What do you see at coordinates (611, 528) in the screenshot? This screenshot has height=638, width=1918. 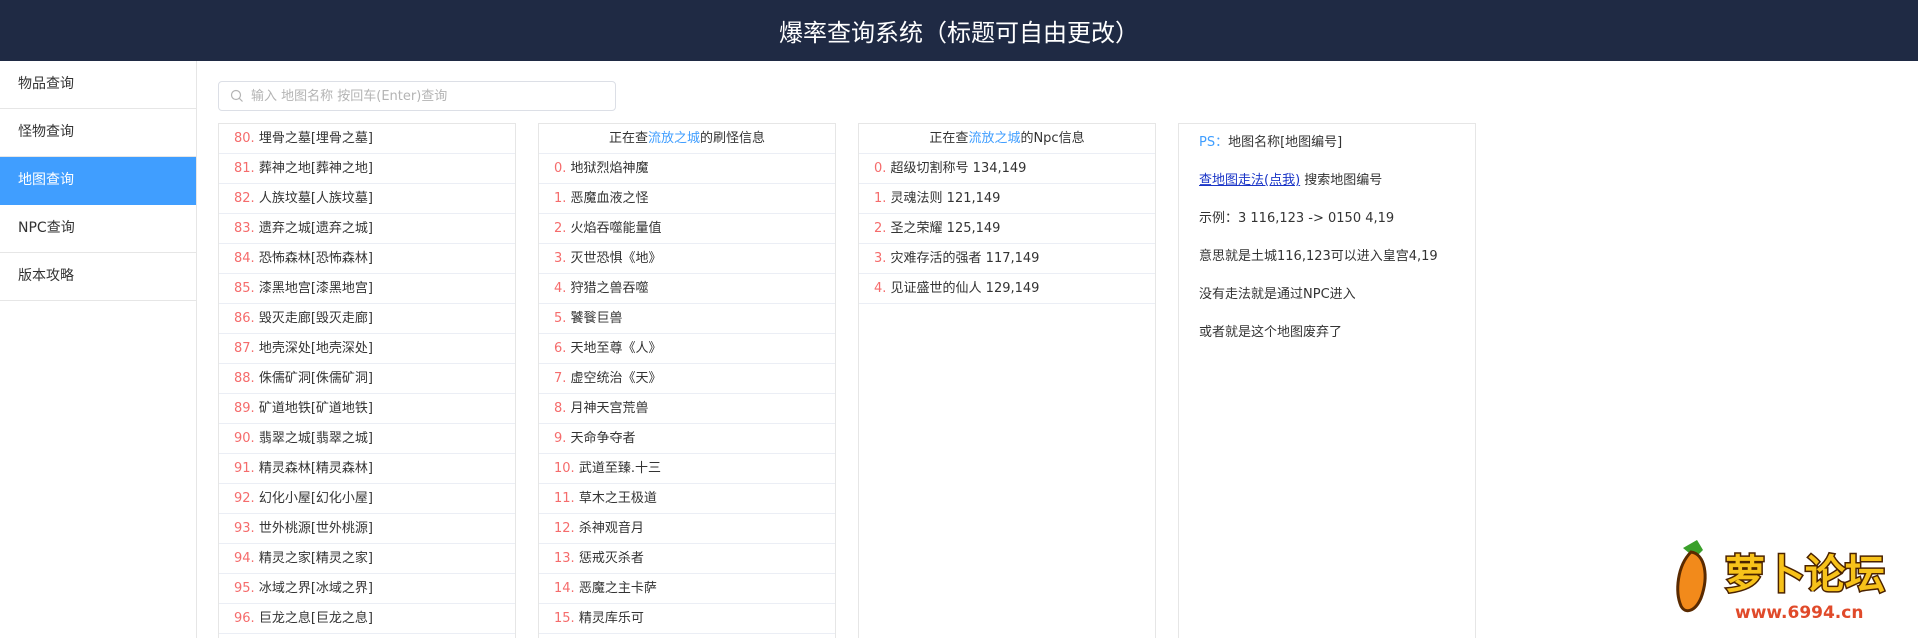 I see `monster-row-name: 杀神观音月` at bounding box center [611, 528].